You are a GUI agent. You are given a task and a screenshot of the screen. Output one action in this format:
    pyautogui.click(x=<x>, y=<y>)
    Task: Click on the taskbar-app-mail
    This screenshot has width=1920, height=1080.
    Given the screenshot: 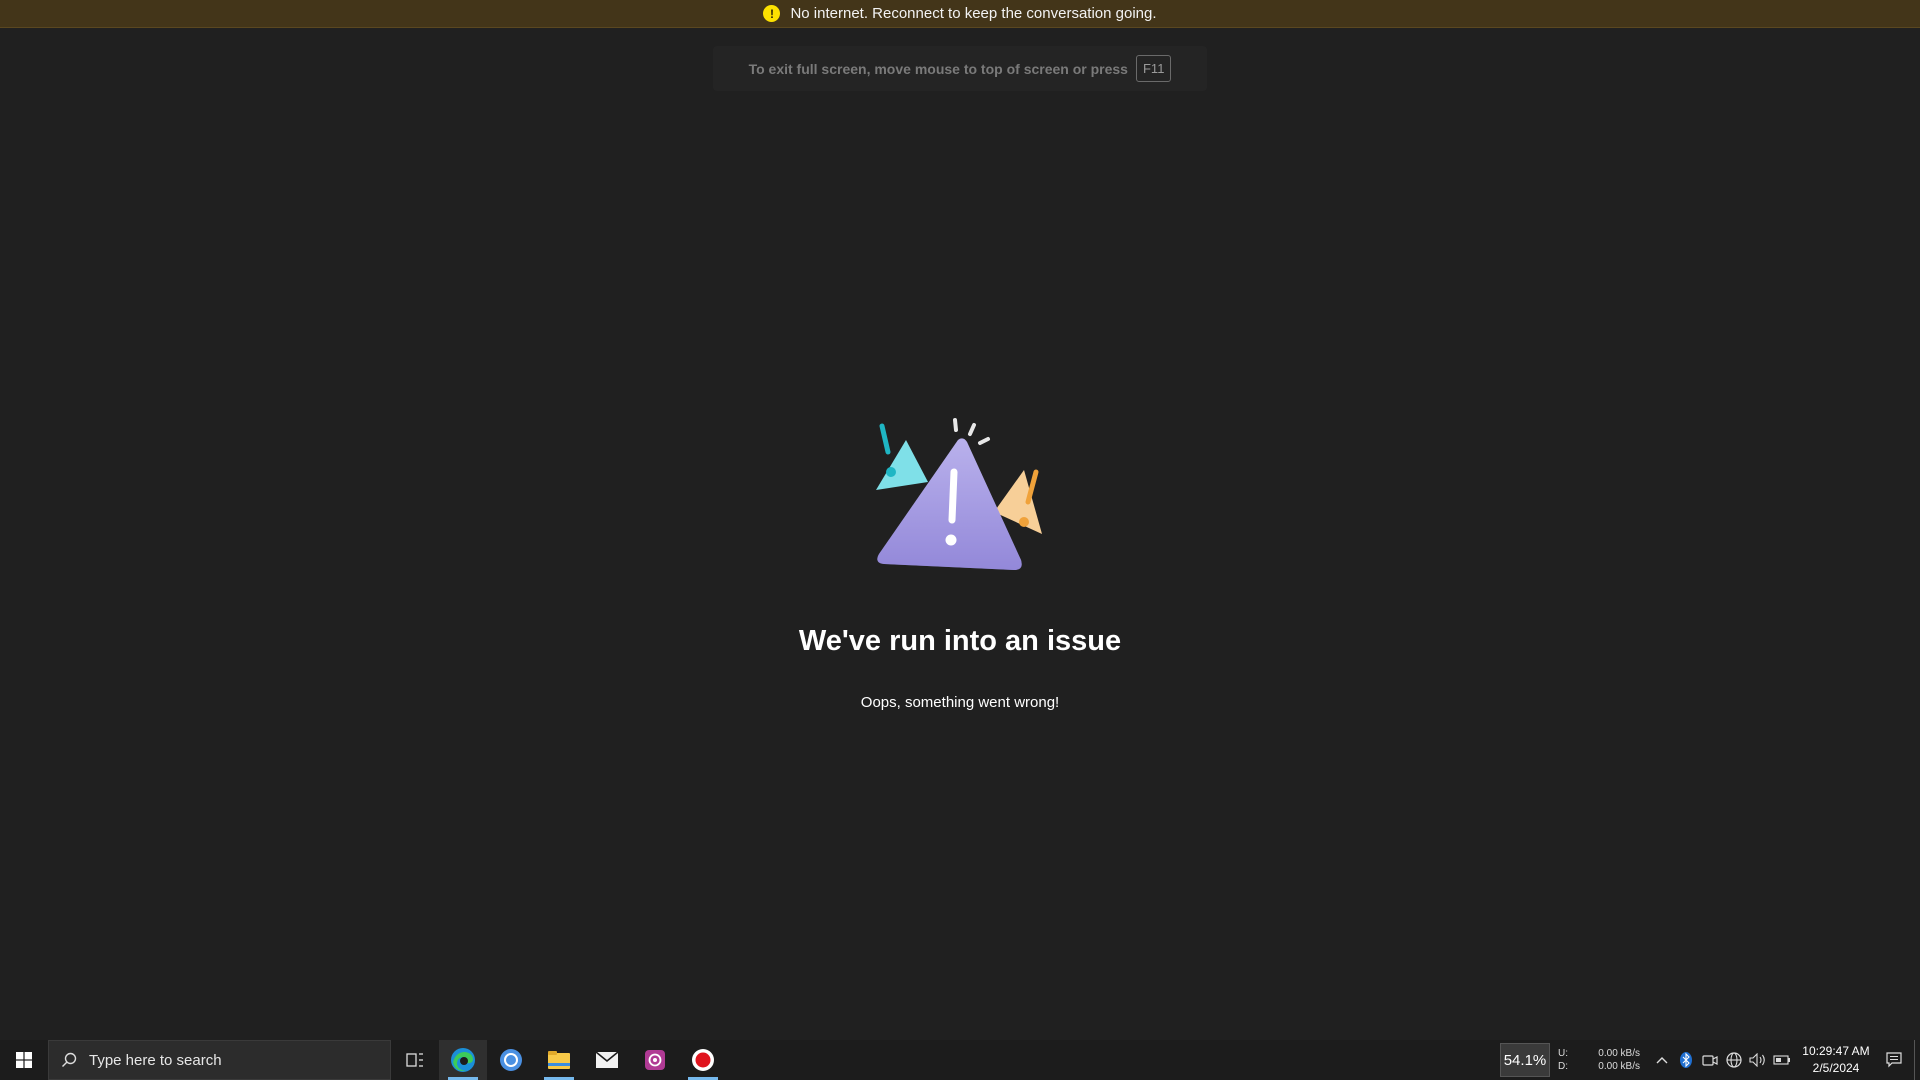 What is the action you would take?
    pyautogui.click(x=607, y=1060)
    